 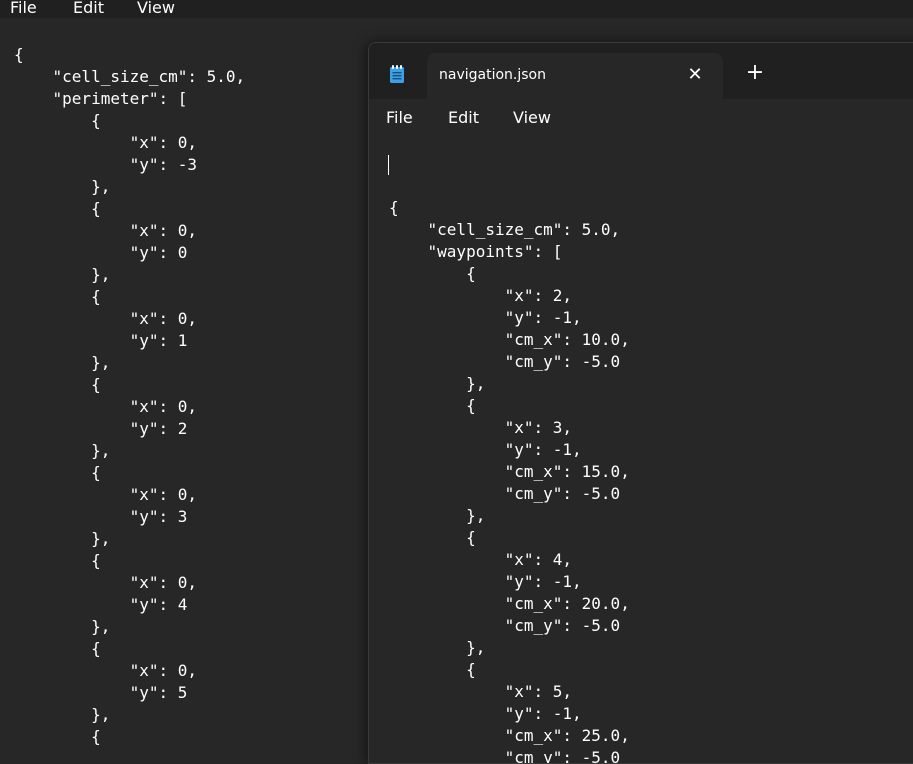 What do you see at coordinates (481, 427) in the screenshot?
I see `code-line: "x": 3,` at bounding box center [481, 427].